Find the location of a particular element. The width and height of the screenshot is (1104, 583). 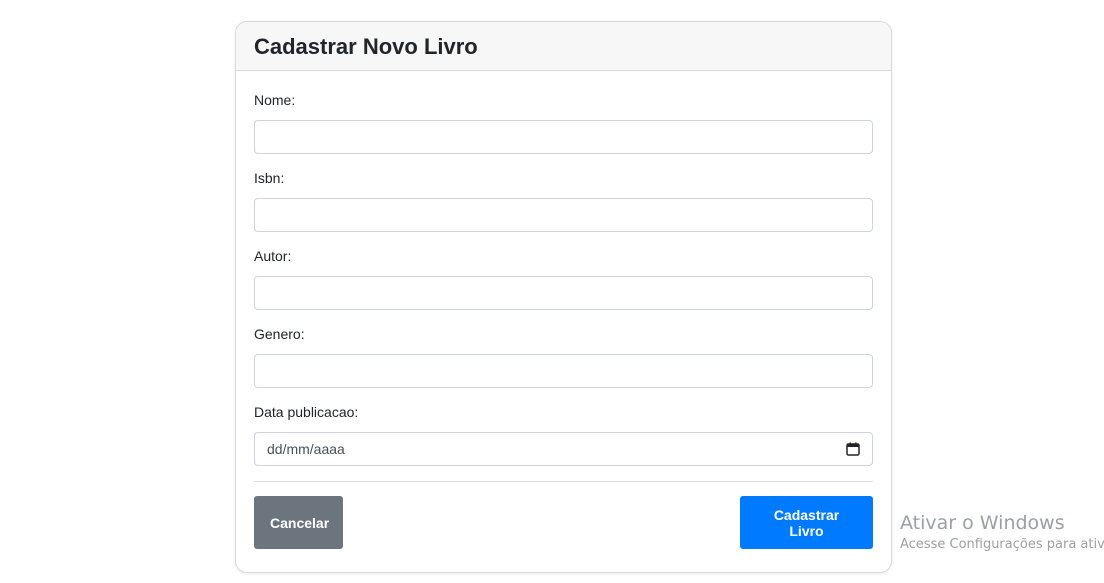

form-group-data-publicacao: Data publicacao: dd/mm/aaaa is located at coordinates (563, 435).